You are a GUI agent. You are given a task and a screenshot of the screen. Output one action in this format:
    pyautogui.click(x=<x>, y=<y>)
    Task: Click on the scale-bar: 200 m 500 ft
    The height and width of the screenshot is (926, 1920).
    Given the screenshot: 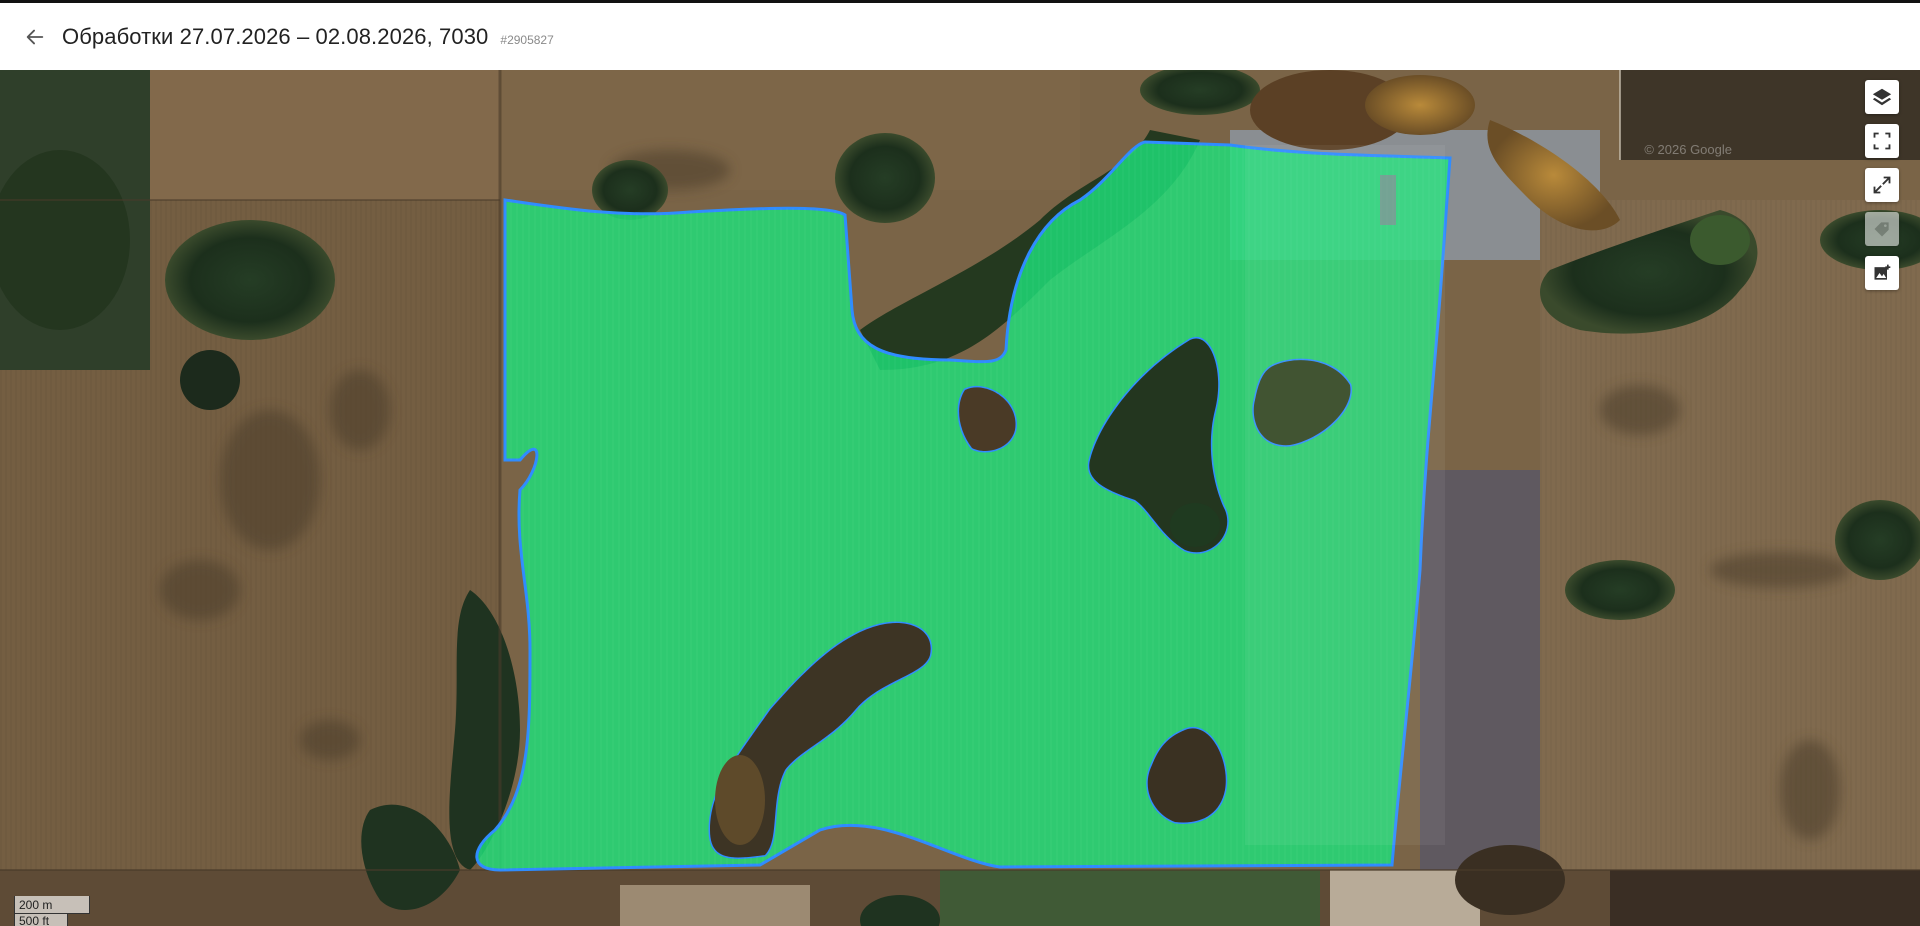 What is the action you would take?
    pyautogui.click(x=52, y=911)
    